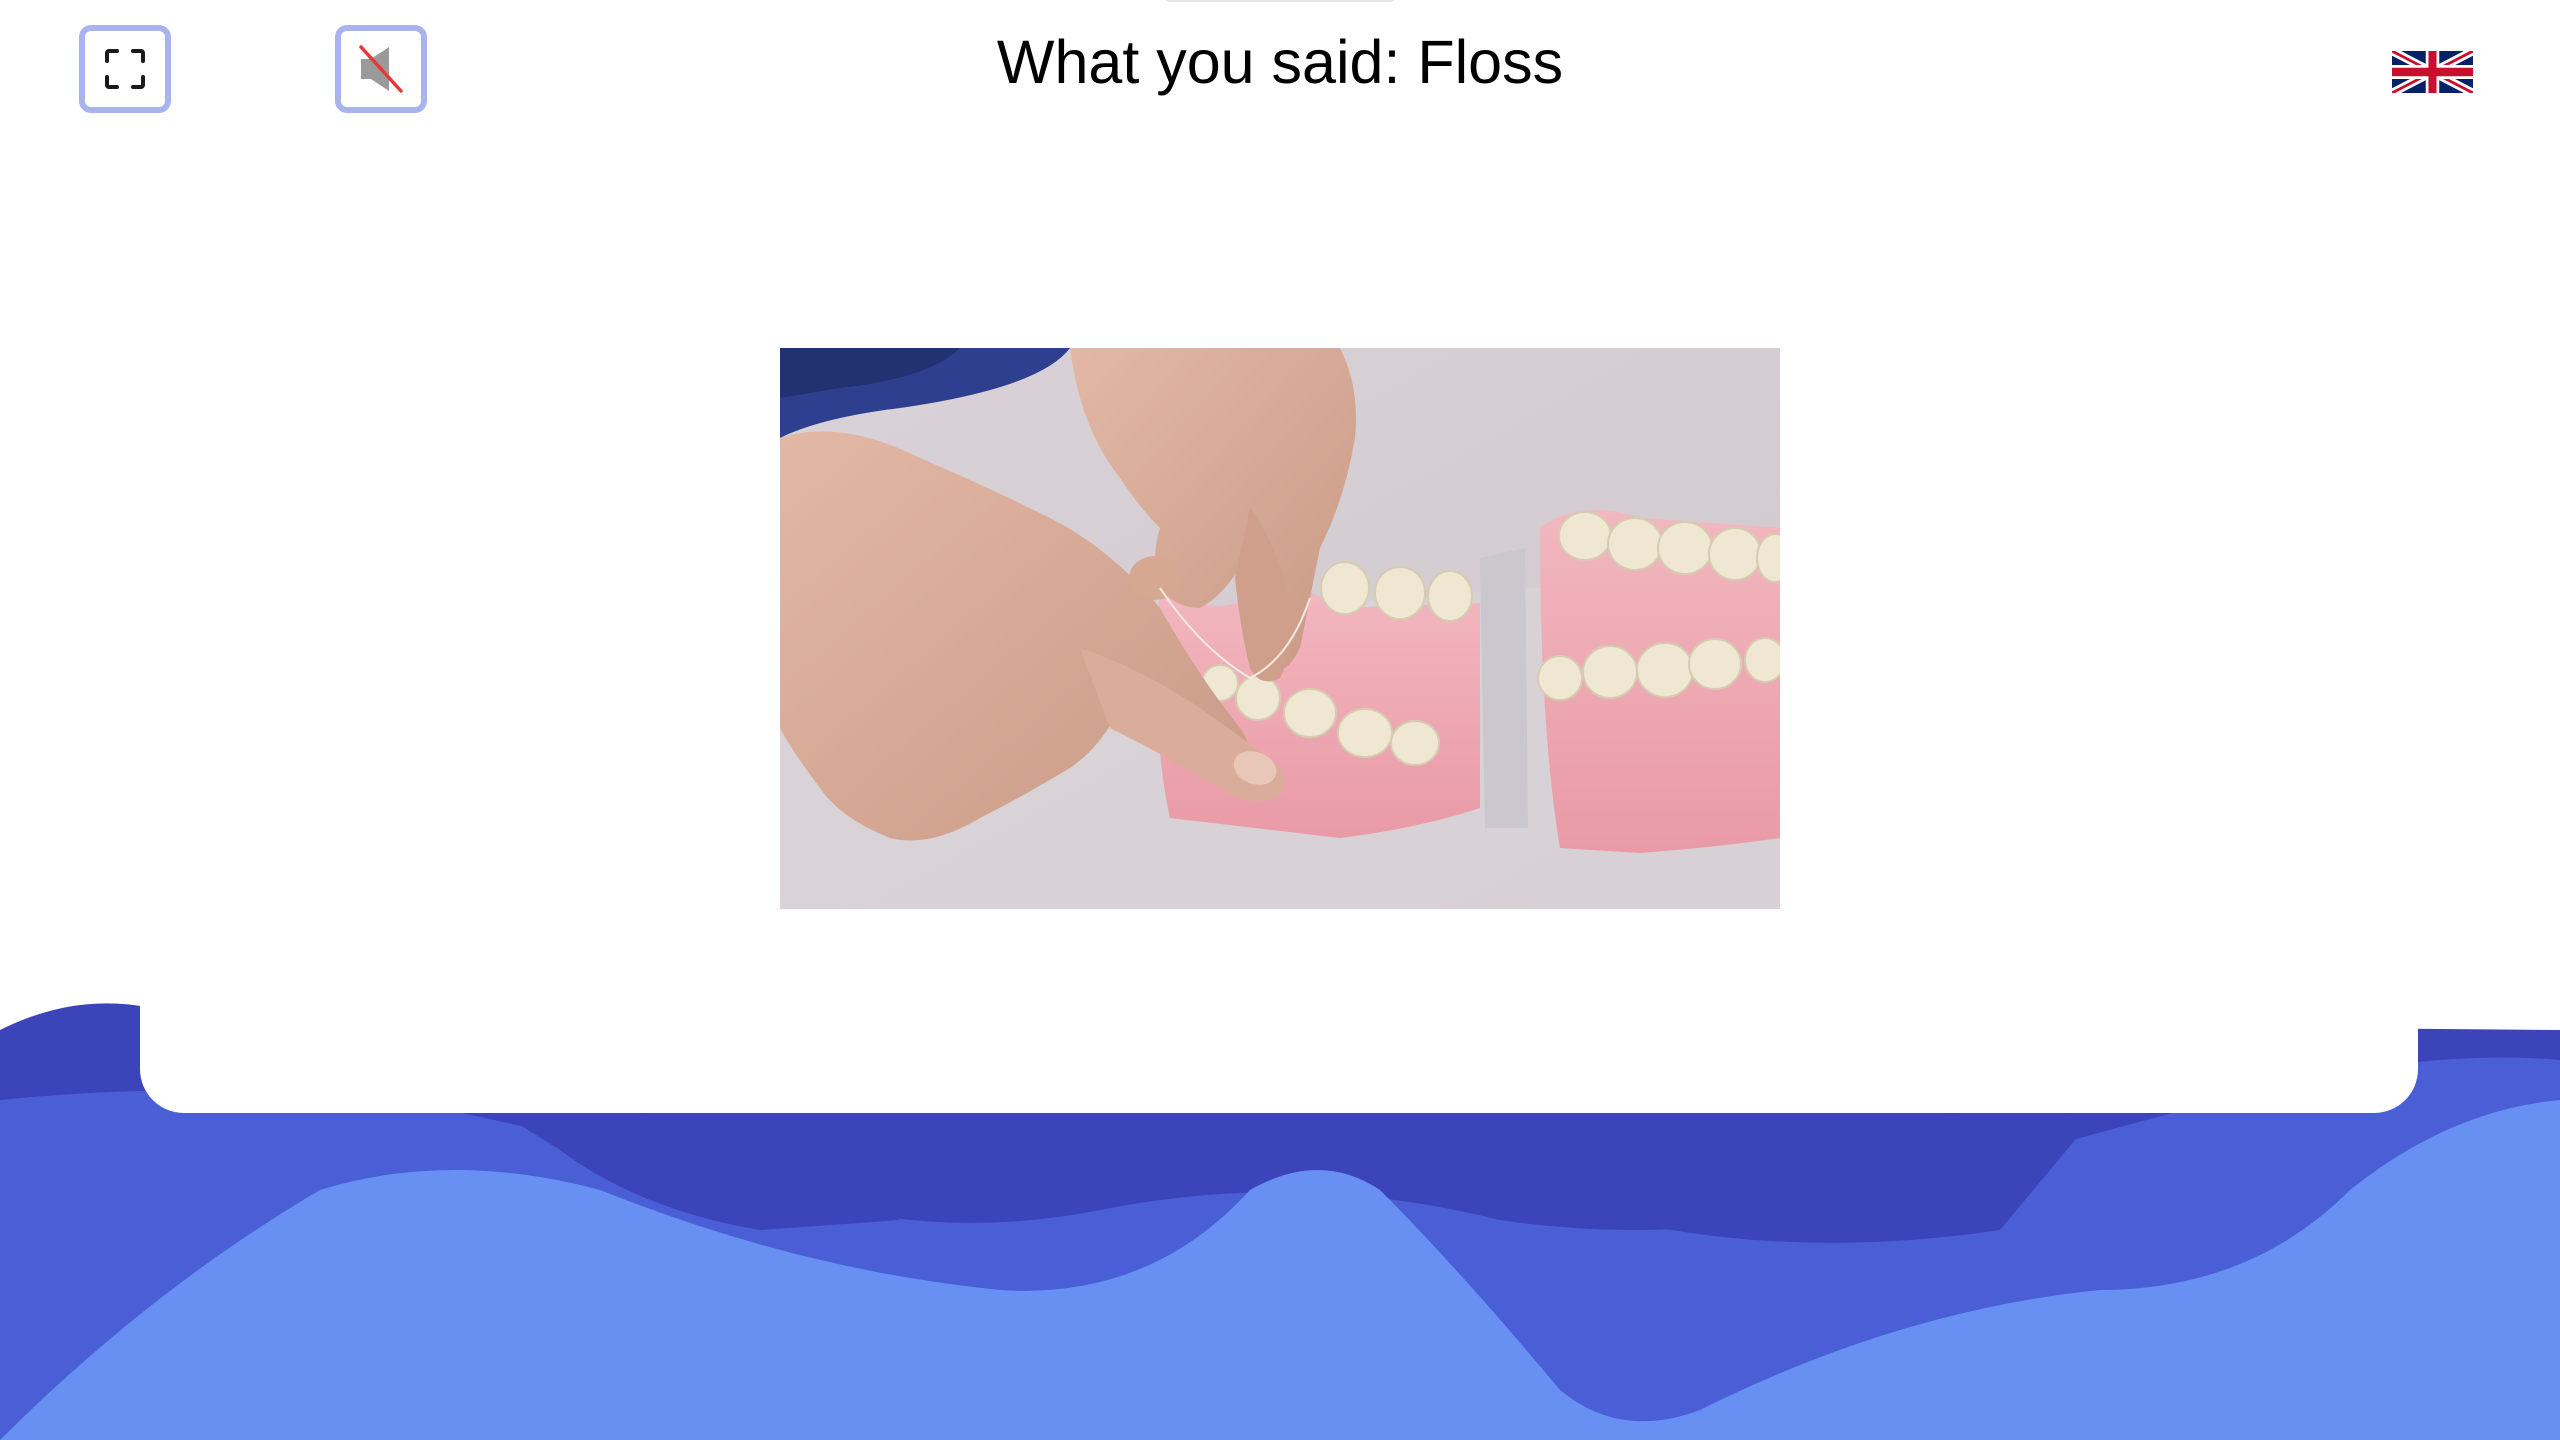  Describe the element at coordinates (2432, 72) in the screenshot. I see `uk-flag-icon` at that location.